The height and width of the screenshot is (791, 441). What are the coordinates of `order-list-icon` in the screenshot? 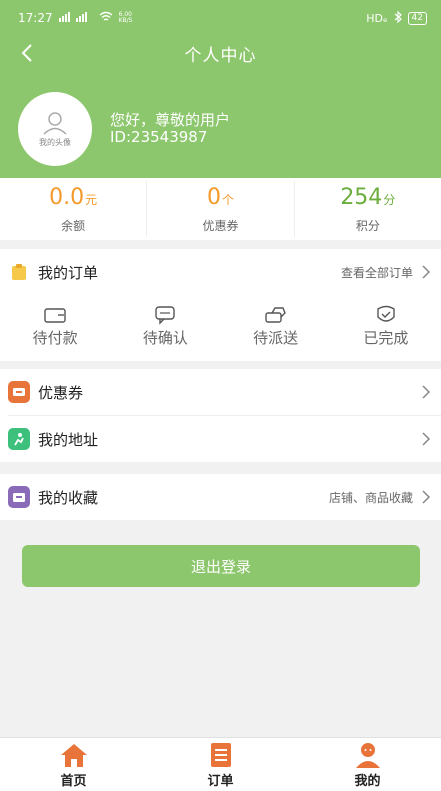 It's located at (220, 754).